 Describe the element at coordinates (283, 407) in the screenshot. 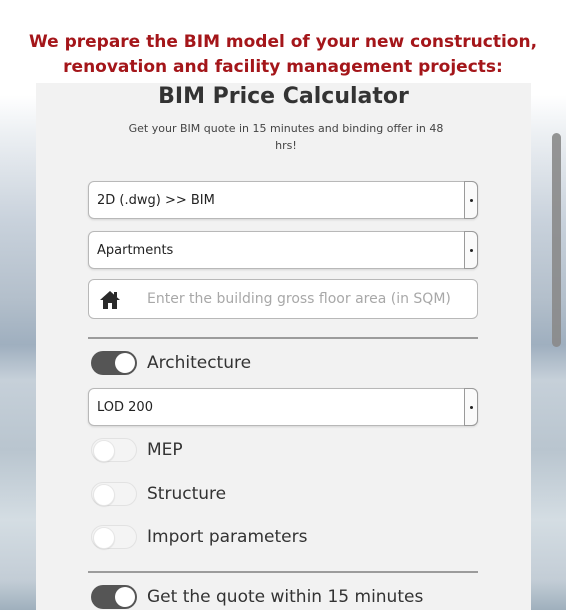

I see `lod-select: LOD 200` at that location.